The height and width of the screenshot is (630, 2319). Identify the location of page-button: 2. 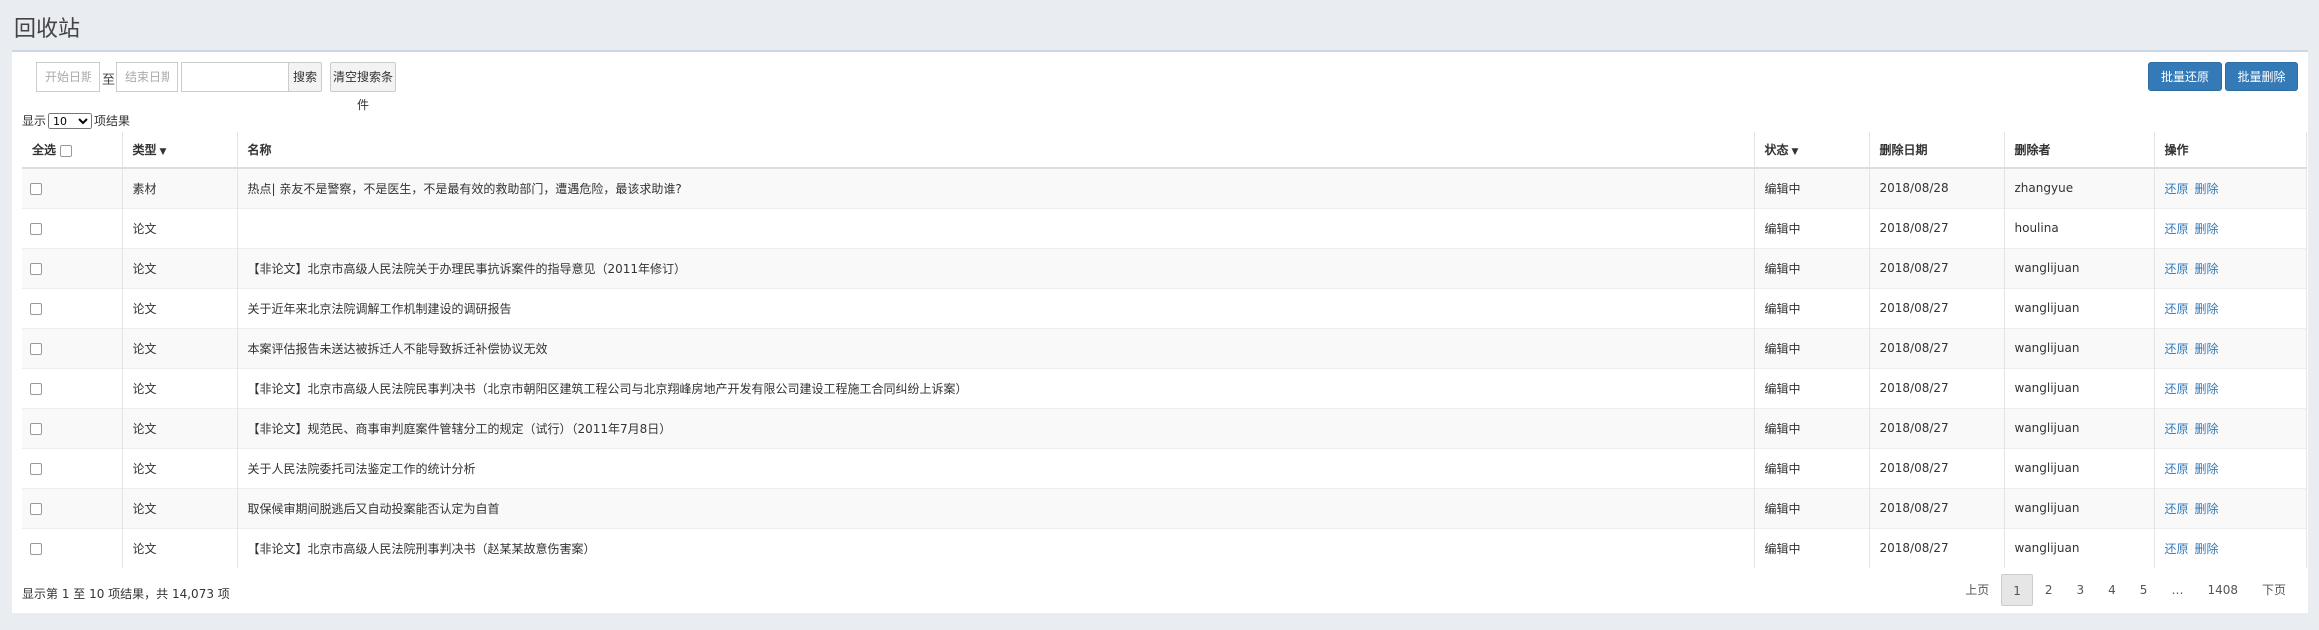
(2049, 590).